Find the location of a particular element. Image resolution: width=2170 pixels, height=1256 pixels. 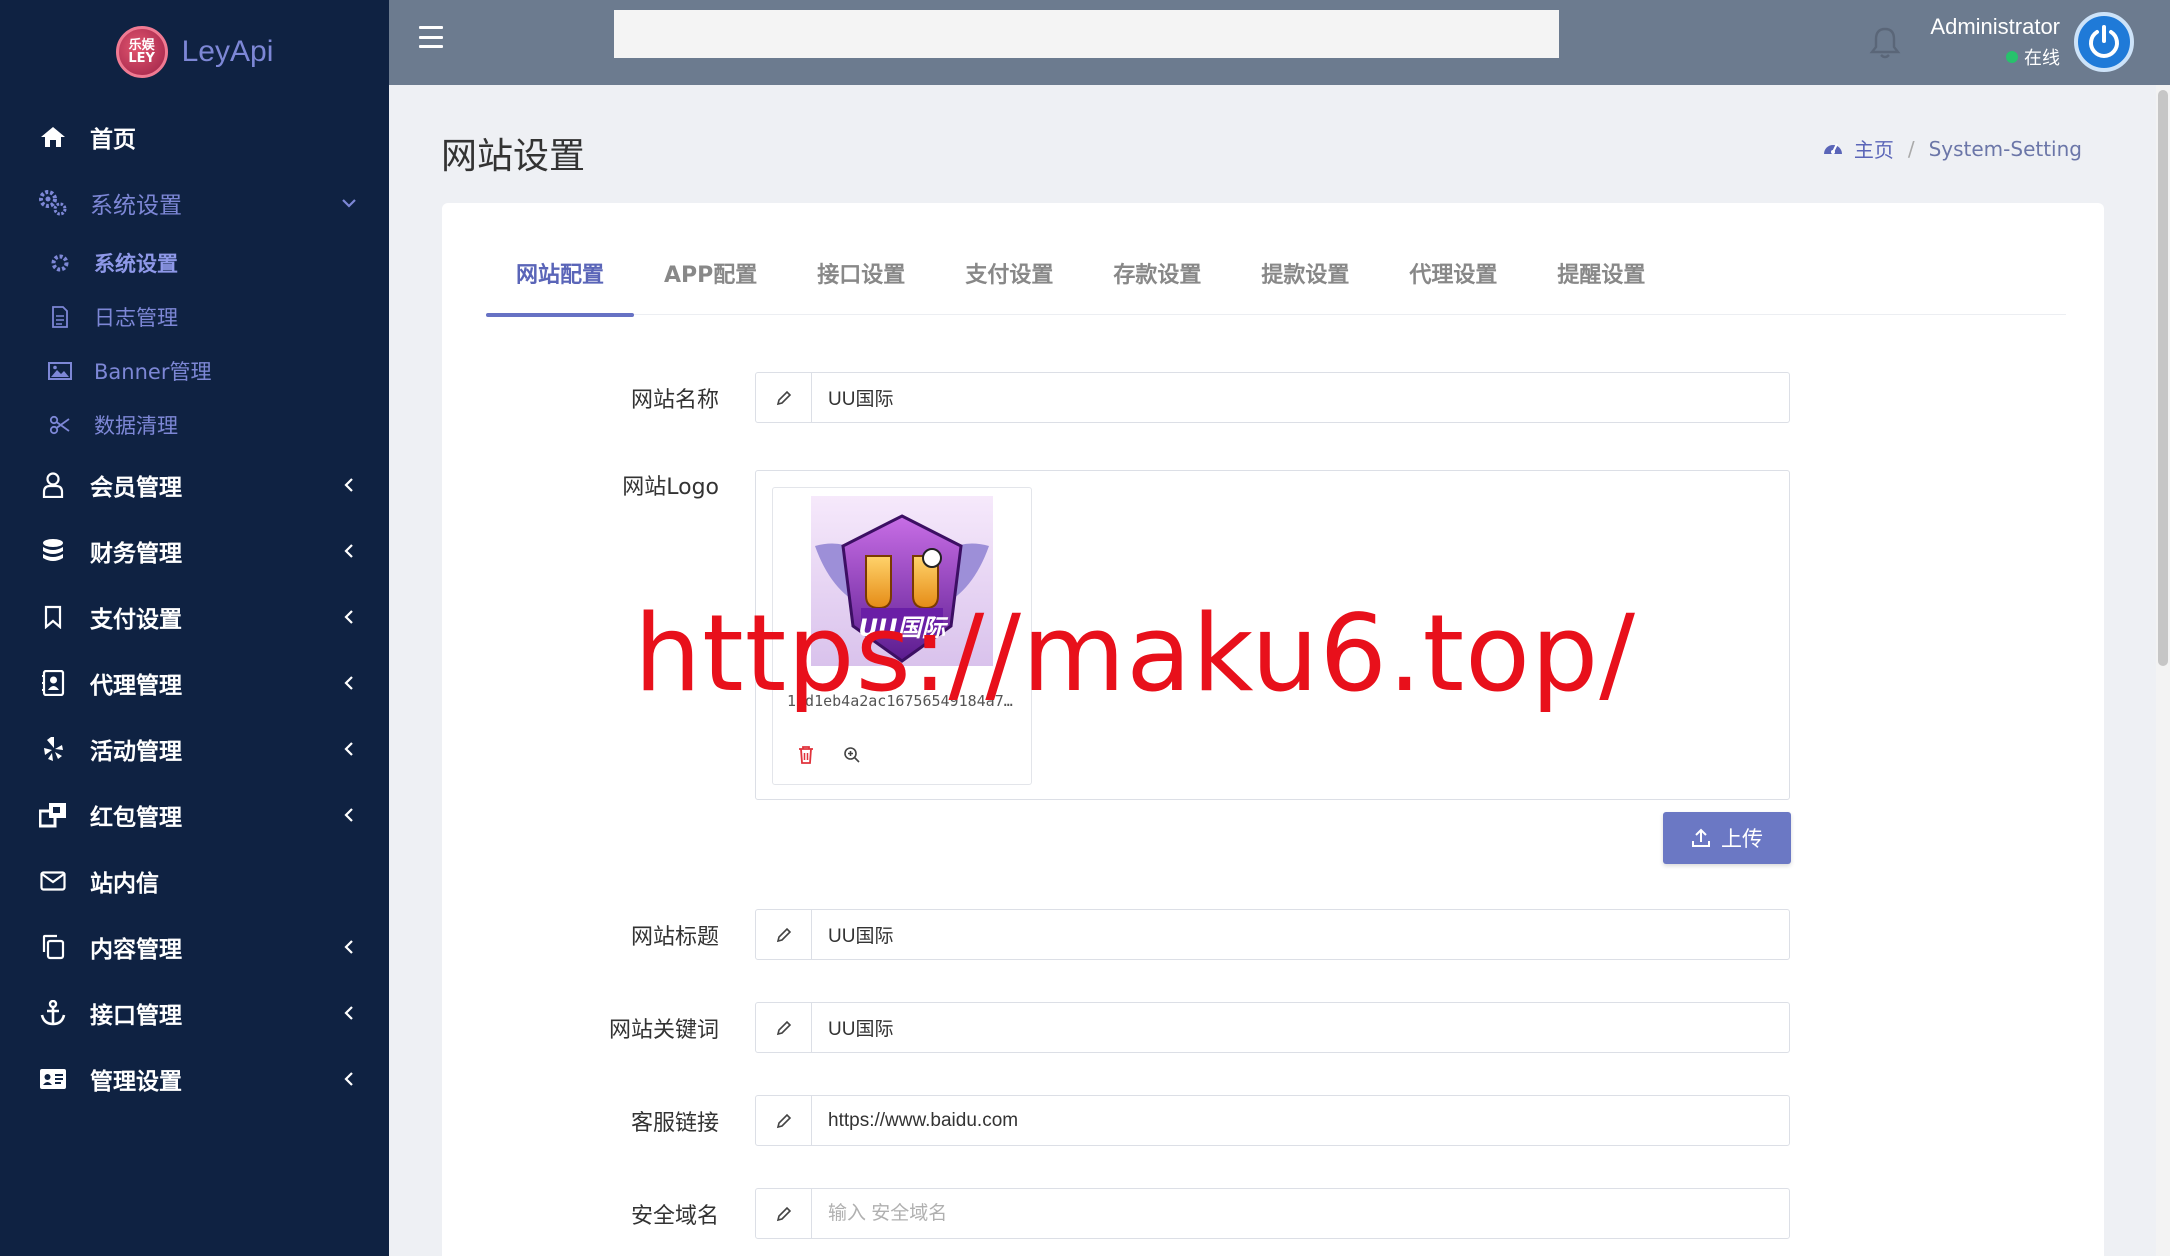

tab-site-config: 网站配置 is located at coordinates (560, 274).